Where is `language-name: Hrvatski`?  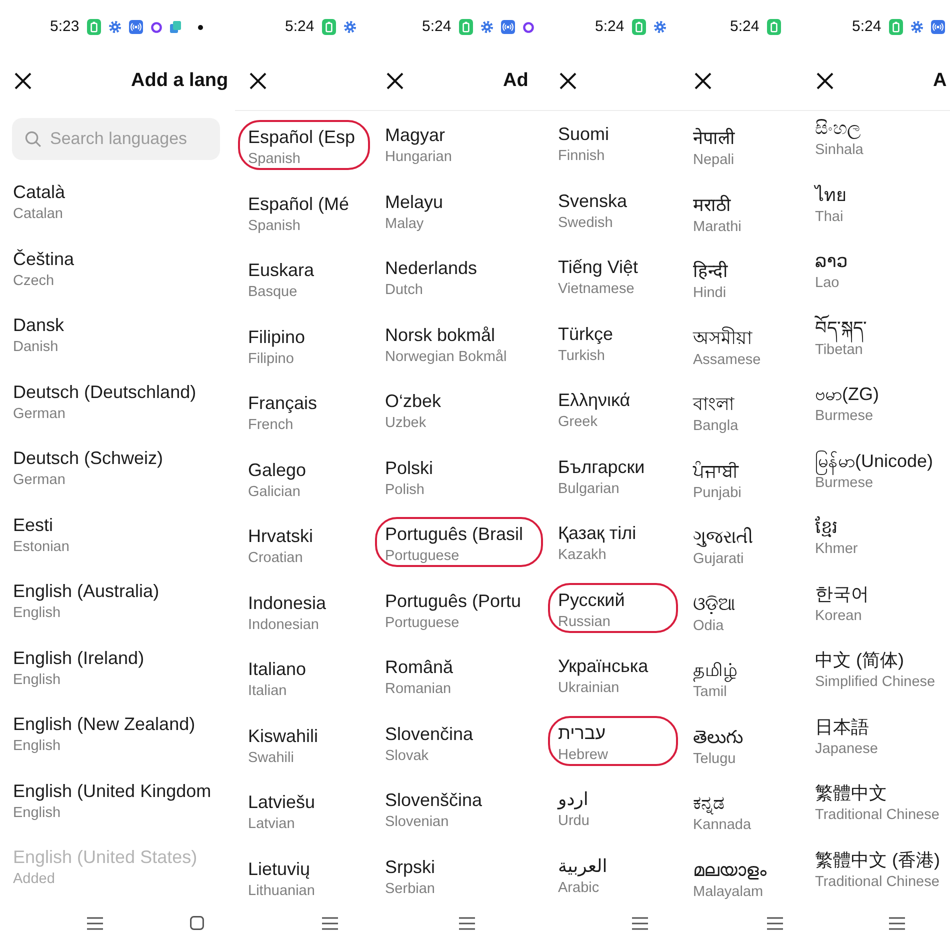 language-name: Hrvatski is located at coordinates (281, 536).